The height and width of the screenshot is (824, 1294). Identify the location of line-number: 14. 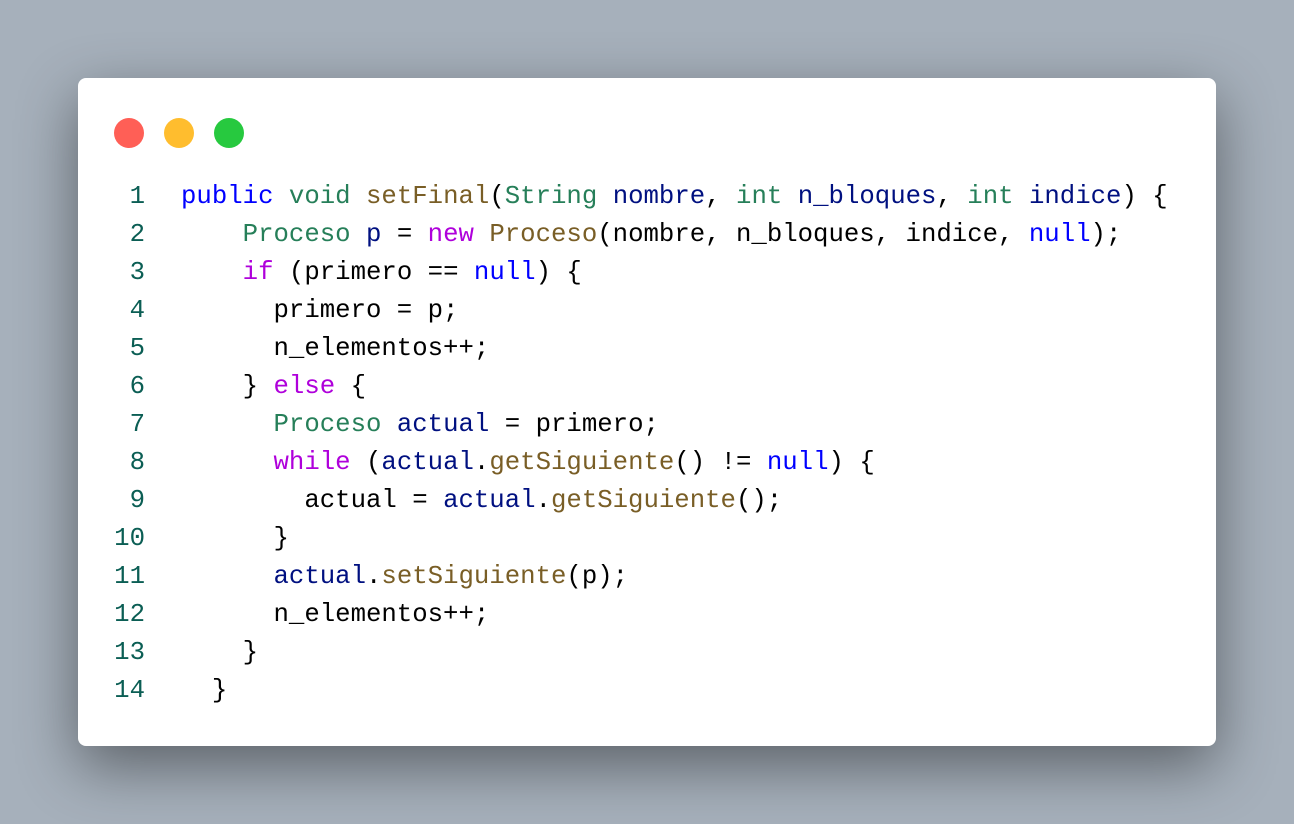
(129, 690).